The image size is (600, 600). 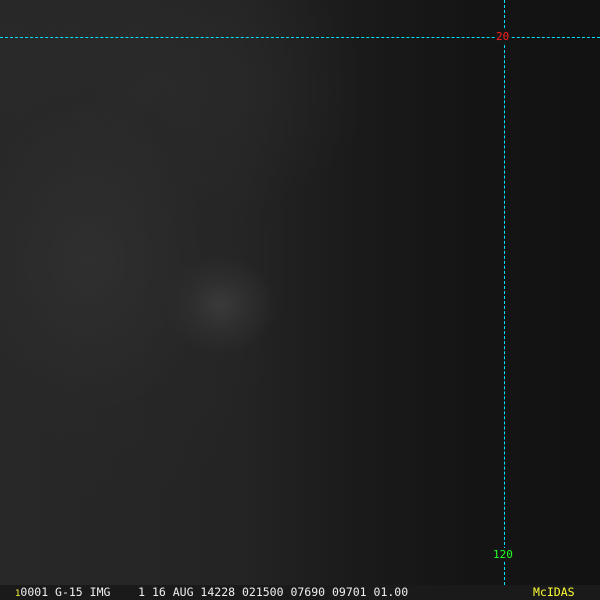 What do you see at coordinates (503, 36) in the screenshot?
I see `latitude-label: 20` at bounding box center [503, 36].